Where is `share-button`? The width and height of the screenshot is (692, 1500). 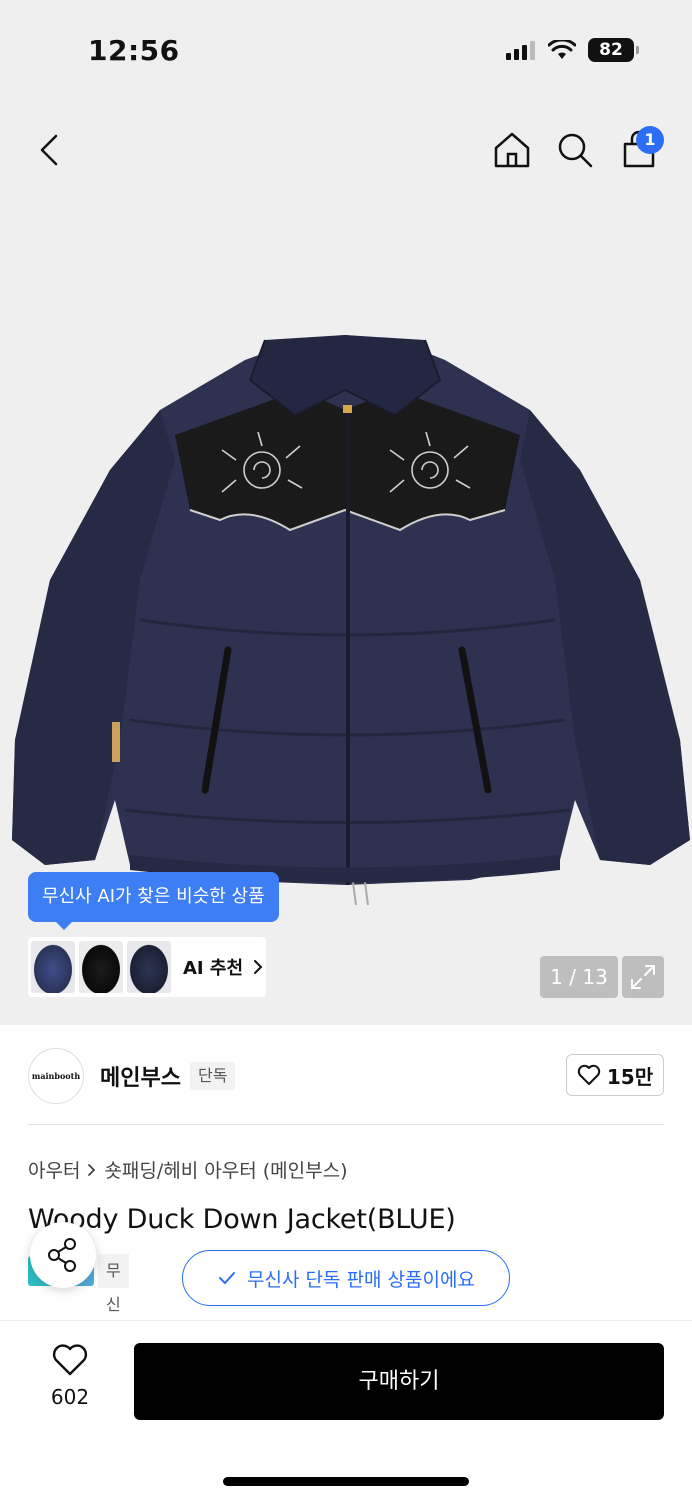
share-button is located at coordinates (63, 1255).